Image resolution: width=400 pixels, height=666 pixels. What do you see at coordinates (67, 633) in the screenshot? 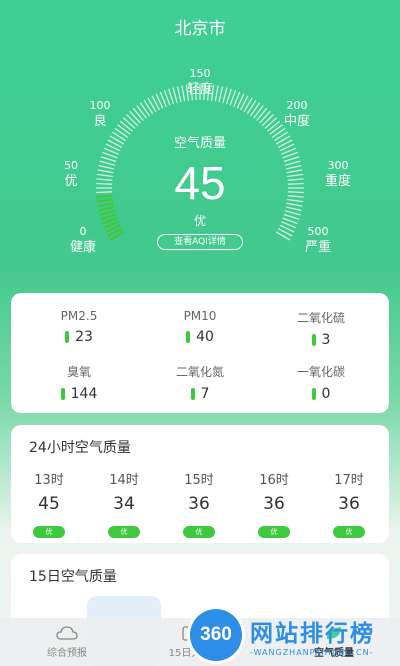
I see `cloud-icon` at bounding box center [67, 633].